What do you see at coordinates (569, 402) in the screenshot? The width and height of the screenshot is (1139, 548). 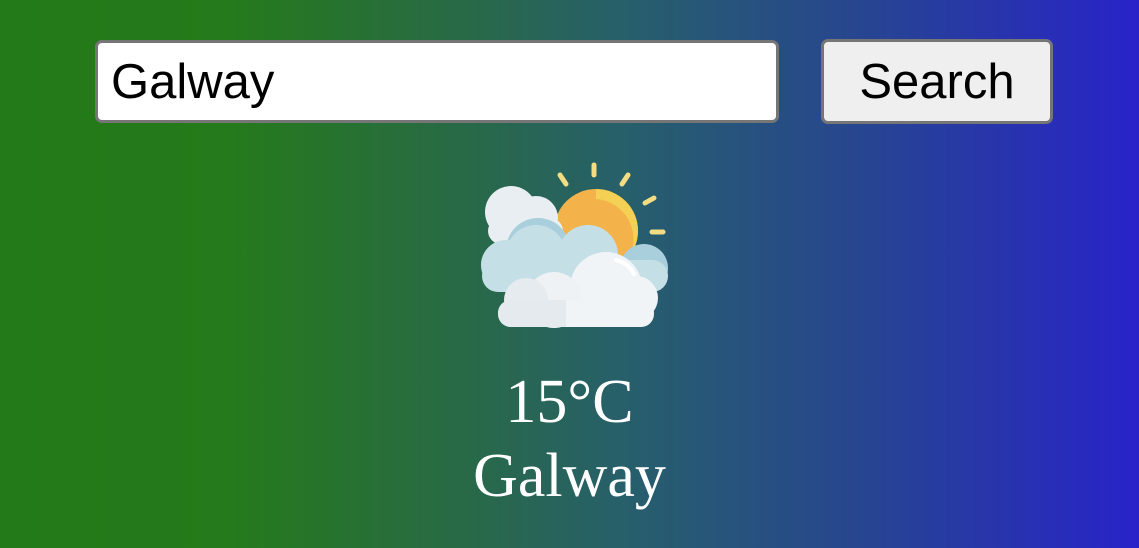 I see `temperature-value: 15°C` at bounding box center [569, 402].